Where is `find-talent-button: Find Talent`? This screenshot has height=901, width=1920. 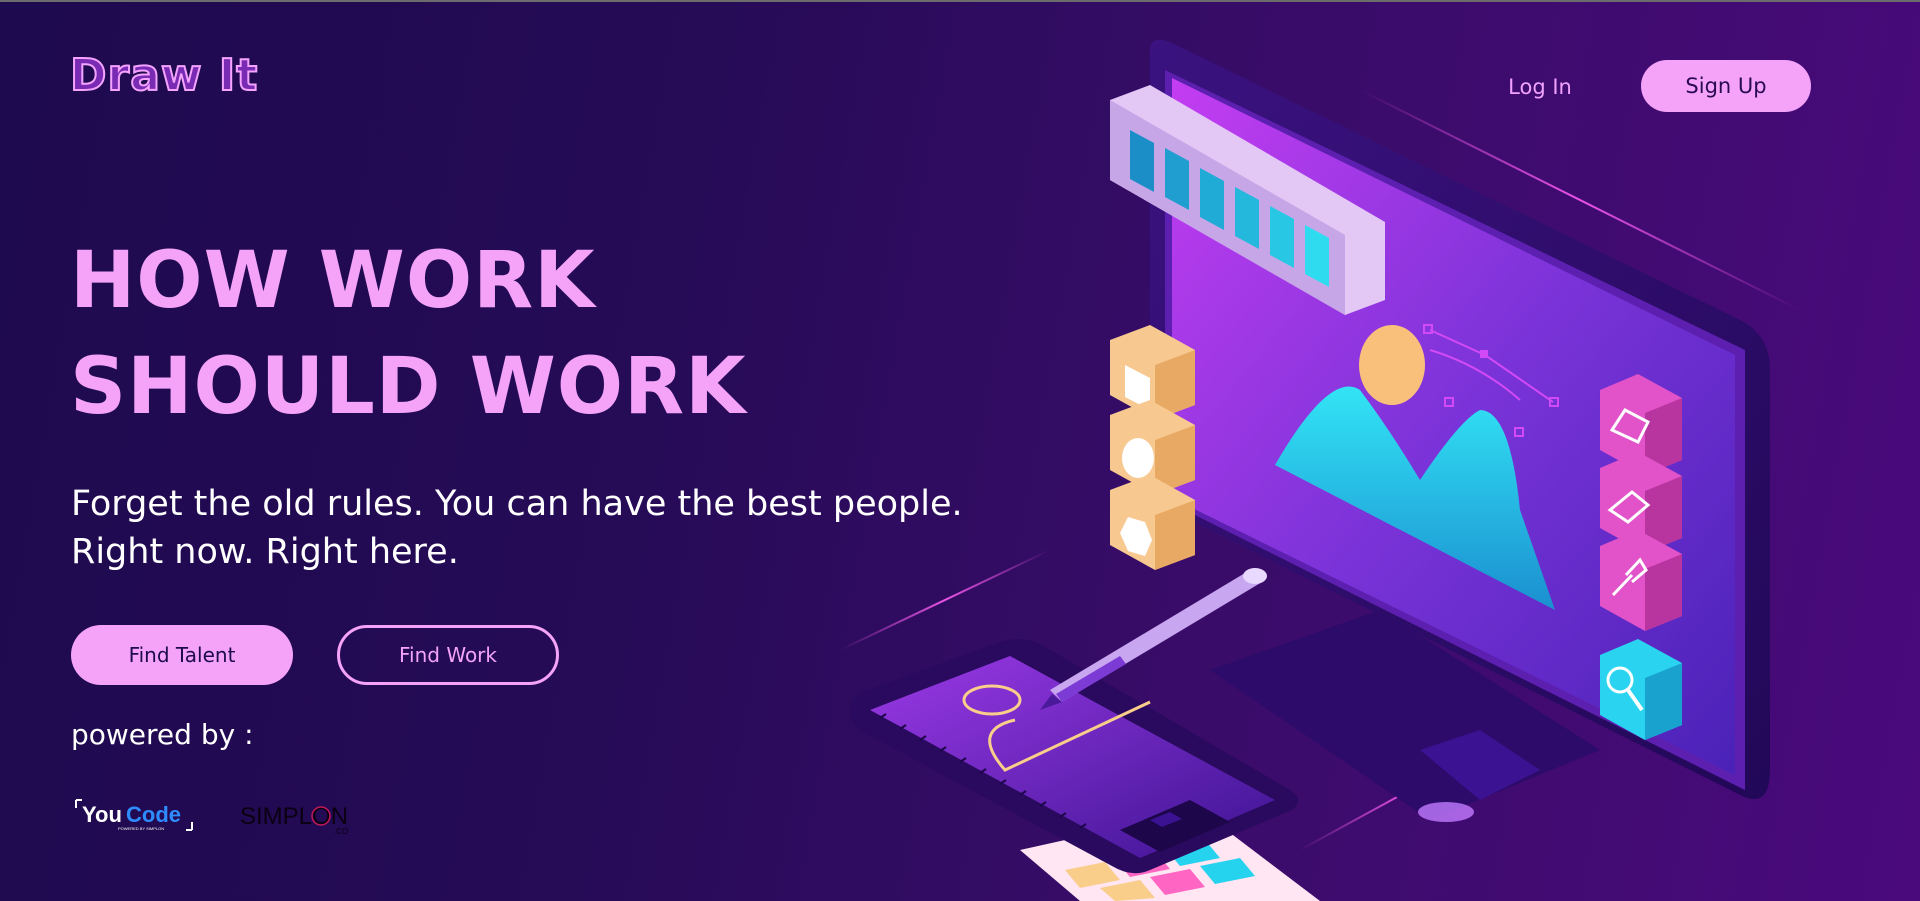 find-talent-button: Find Talent is located at coordinates (182, 655).